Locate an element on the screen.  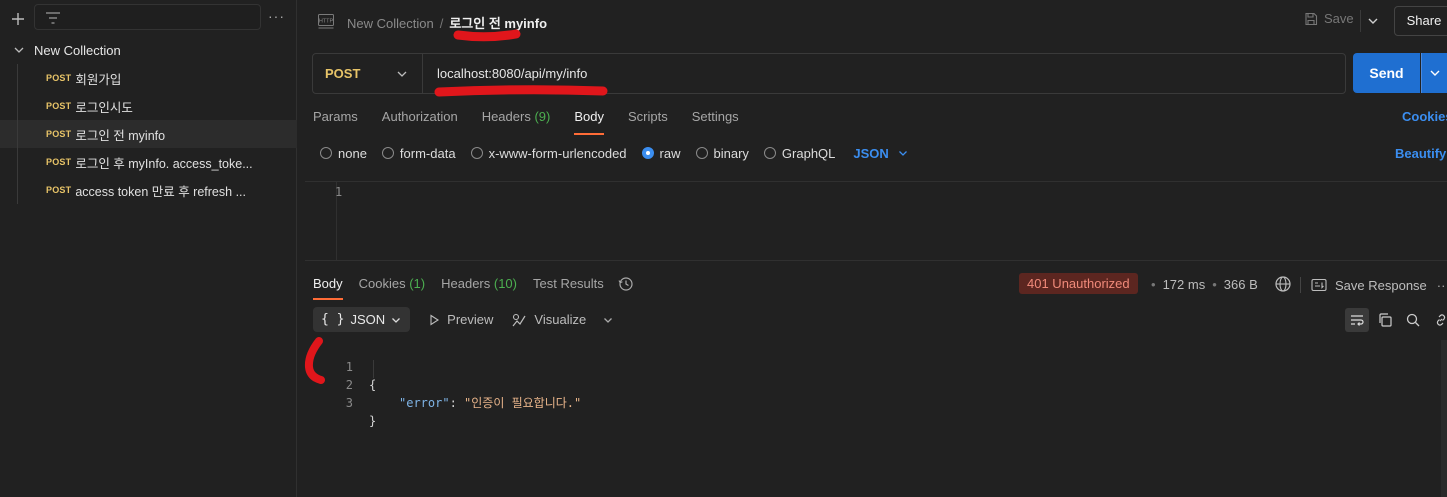
save-button: Save is located at coordinates (1329, 18).